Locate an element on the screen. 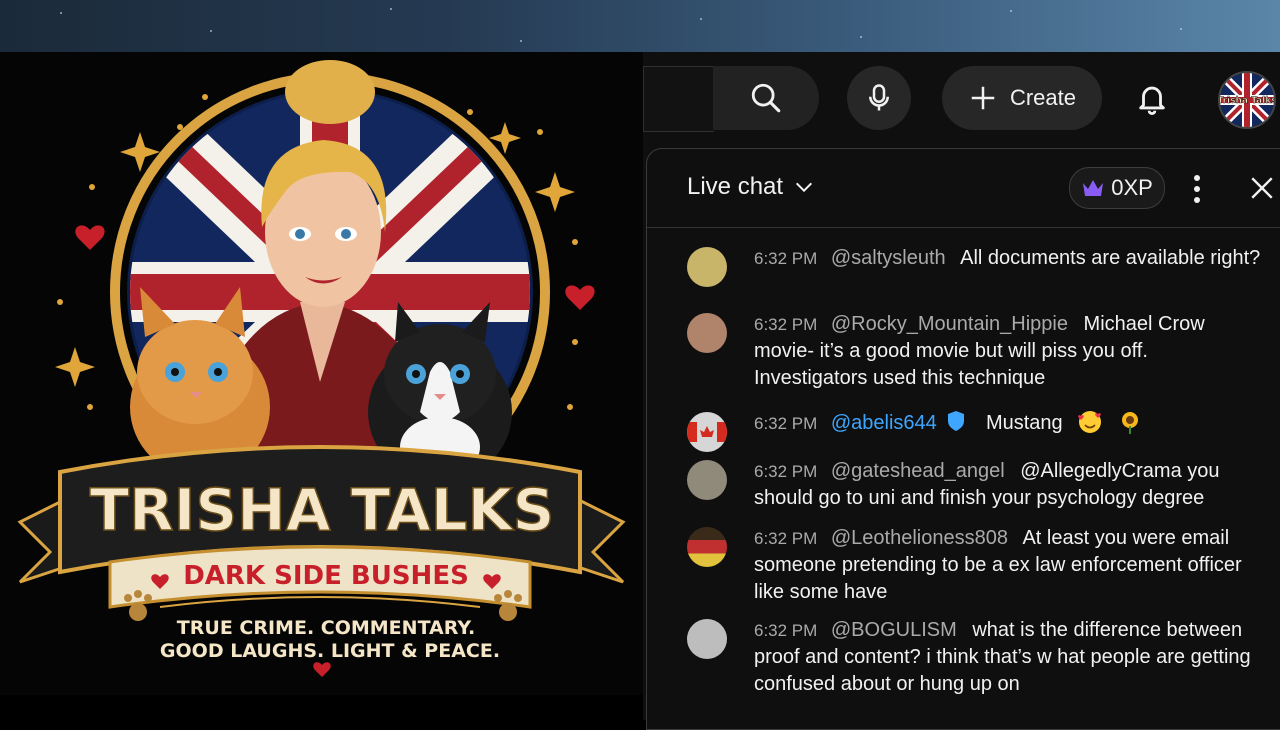  message-text: Mustang is located at coordinates (1024, 423).